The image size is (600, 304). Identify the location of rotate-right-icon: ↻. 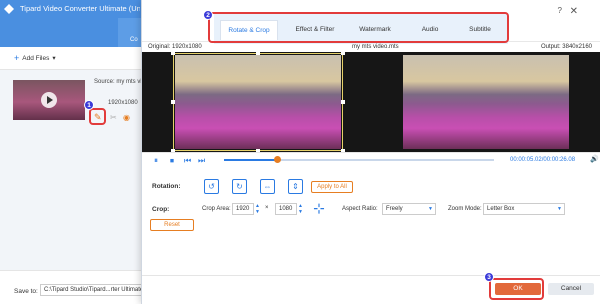
(239, 186).